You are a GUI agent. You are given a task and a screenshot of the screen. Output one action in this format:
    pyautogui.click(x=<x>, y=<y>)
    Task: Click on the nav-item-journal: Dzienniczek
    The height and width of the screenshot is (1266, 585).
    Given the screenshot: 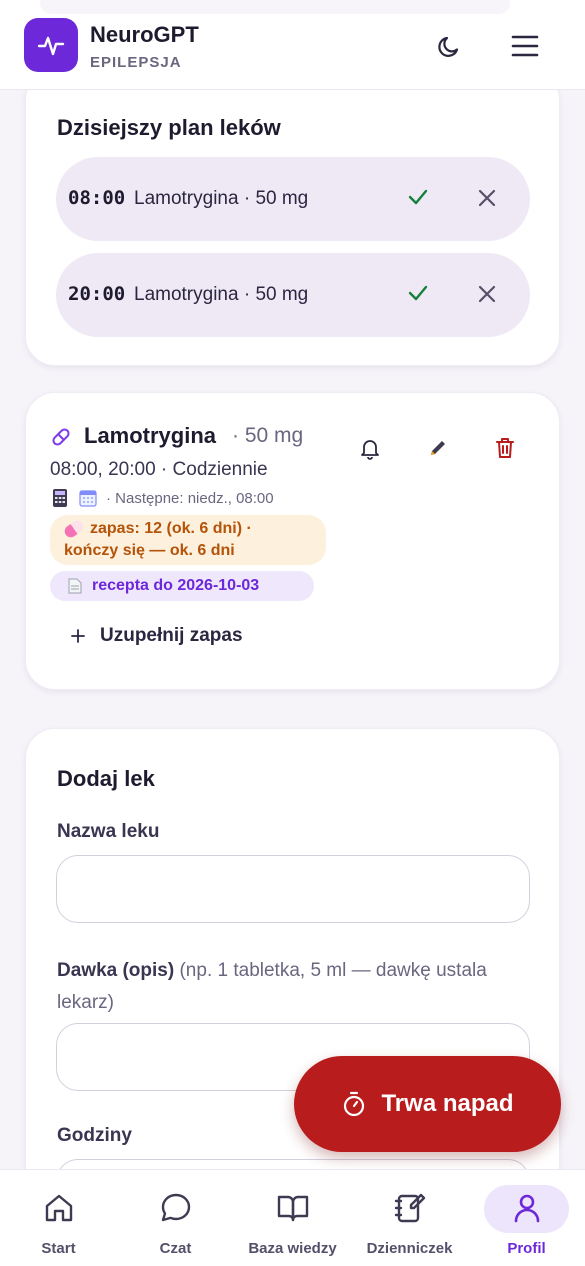 What is the action you would take?
    pyautogui.click(x=409, y=1222)
    